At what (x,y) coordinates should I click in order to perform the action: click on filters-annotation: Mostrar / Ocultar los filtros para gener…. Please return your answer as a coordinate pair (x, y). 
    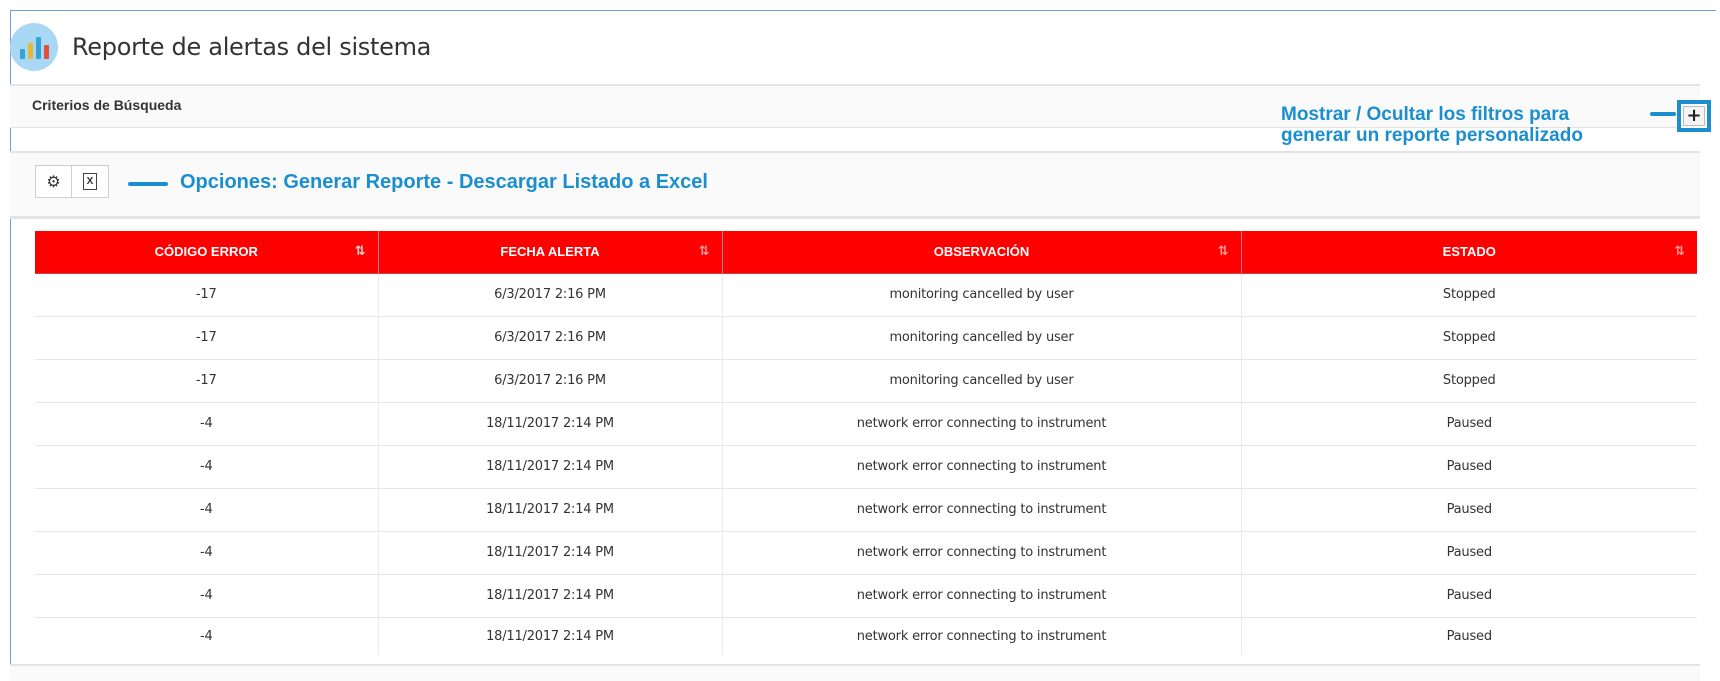
    Looking at the image, I should click on (1461, 125).